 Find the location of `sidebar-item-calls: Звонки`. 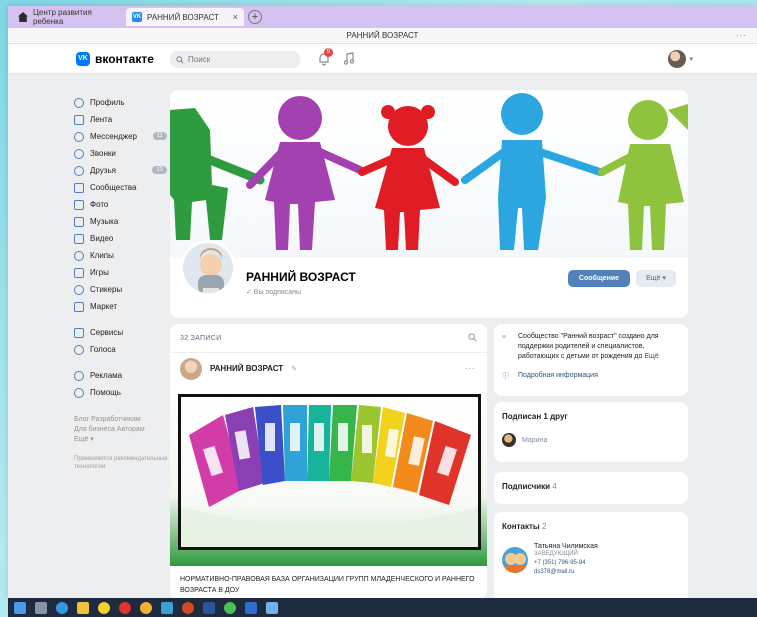

sidebar-item-calls: Звонки is located at coordinates (121, 153).